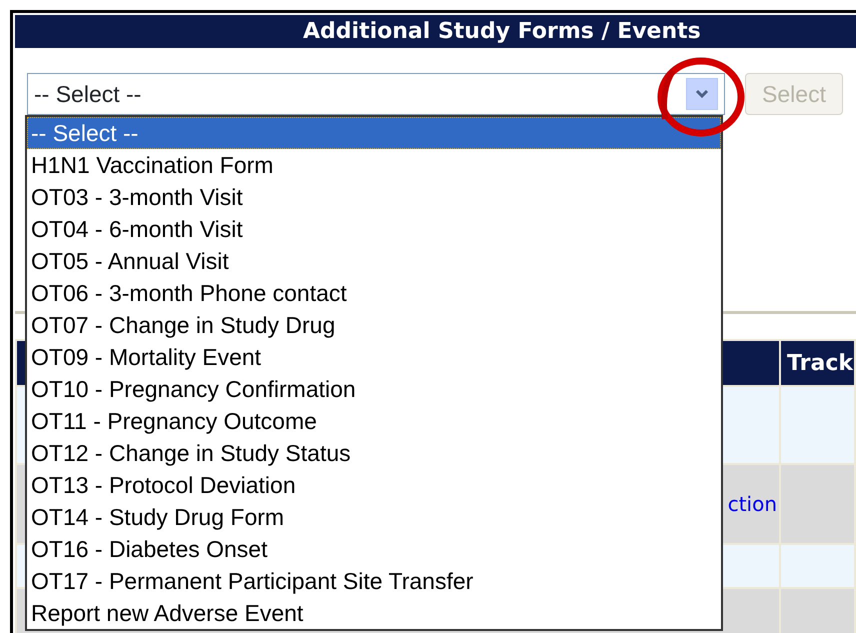 The height and width of the screenshot is (633, 856). I want to click on chevron-down-icon, so click(702, 94).